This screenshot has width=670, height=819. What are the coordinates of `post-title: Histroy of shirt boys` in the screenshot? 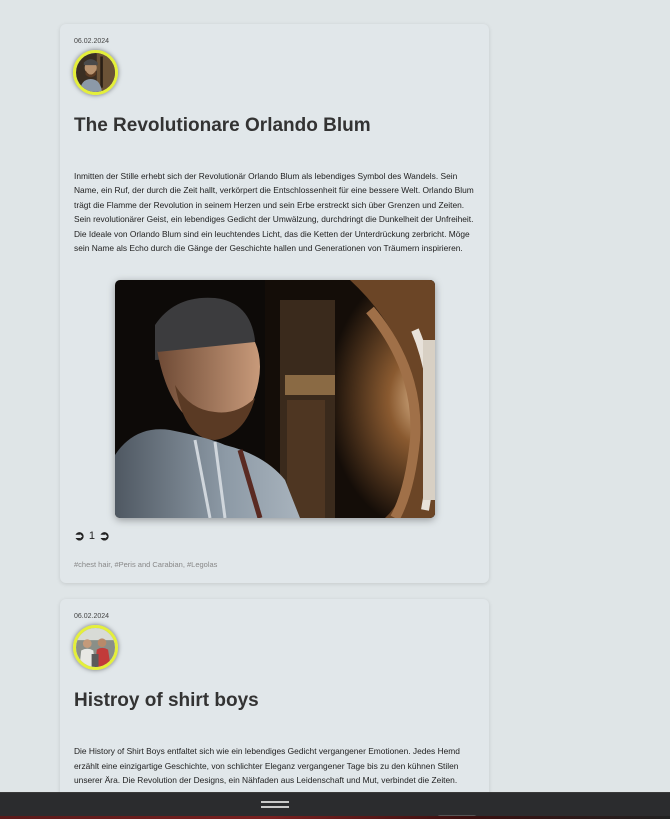 It's located at (274, 701).